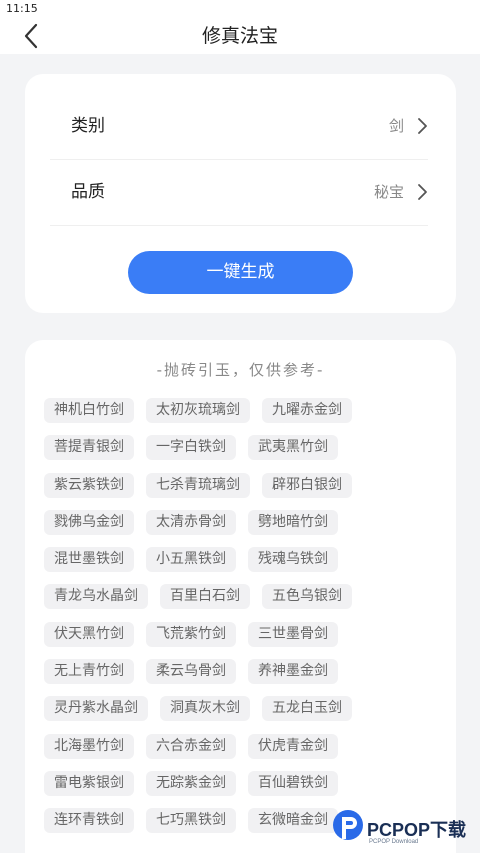 This screenshot has width=480, height=853. What do you see at coordinates (388, 192) in the screenshot?
I see `quality-value: 秘宝` at bounding box center [388, 192].